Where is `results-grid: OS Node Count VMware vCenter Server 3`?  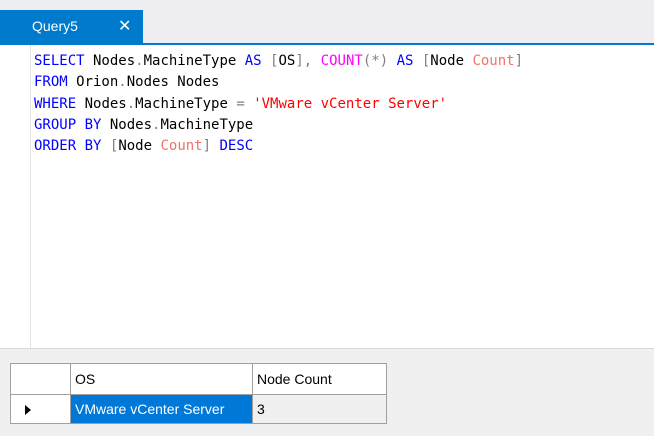
results-grid: OS Node Count VMware vCenter Server 3 is located at coordinates (198, 393).